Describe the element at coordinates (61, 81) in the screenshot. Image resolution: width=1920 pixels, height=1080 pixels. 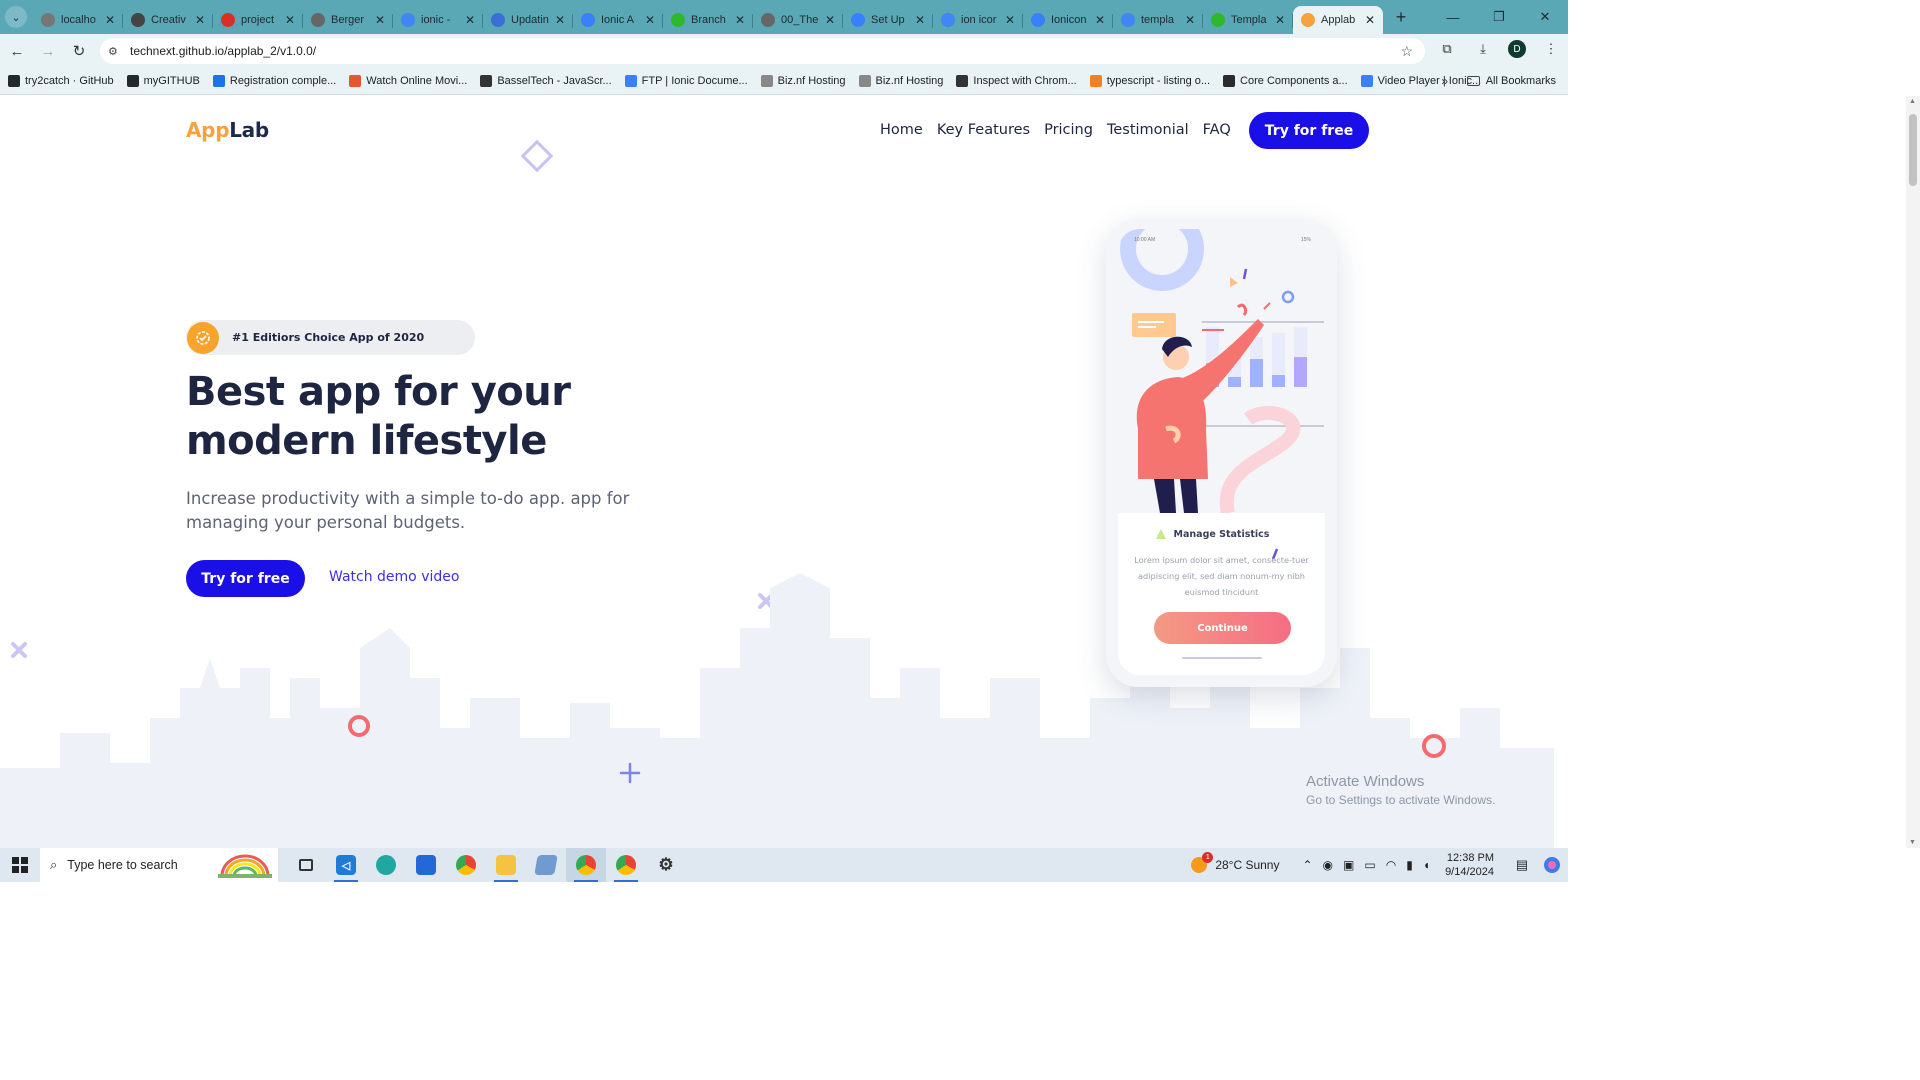
I see `bookmark-item: try2catch · GitHub` at that location.